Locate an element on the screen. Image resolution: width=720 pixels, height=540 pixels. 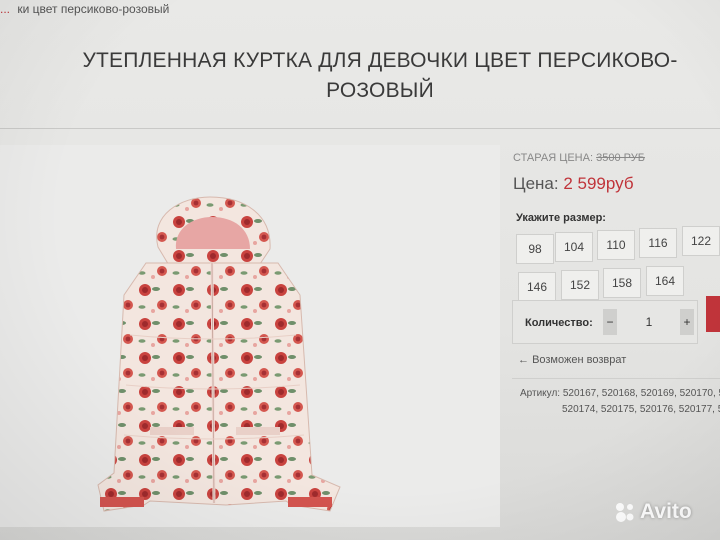
quantity-increase-button: + is located at coordinates (687, 322).